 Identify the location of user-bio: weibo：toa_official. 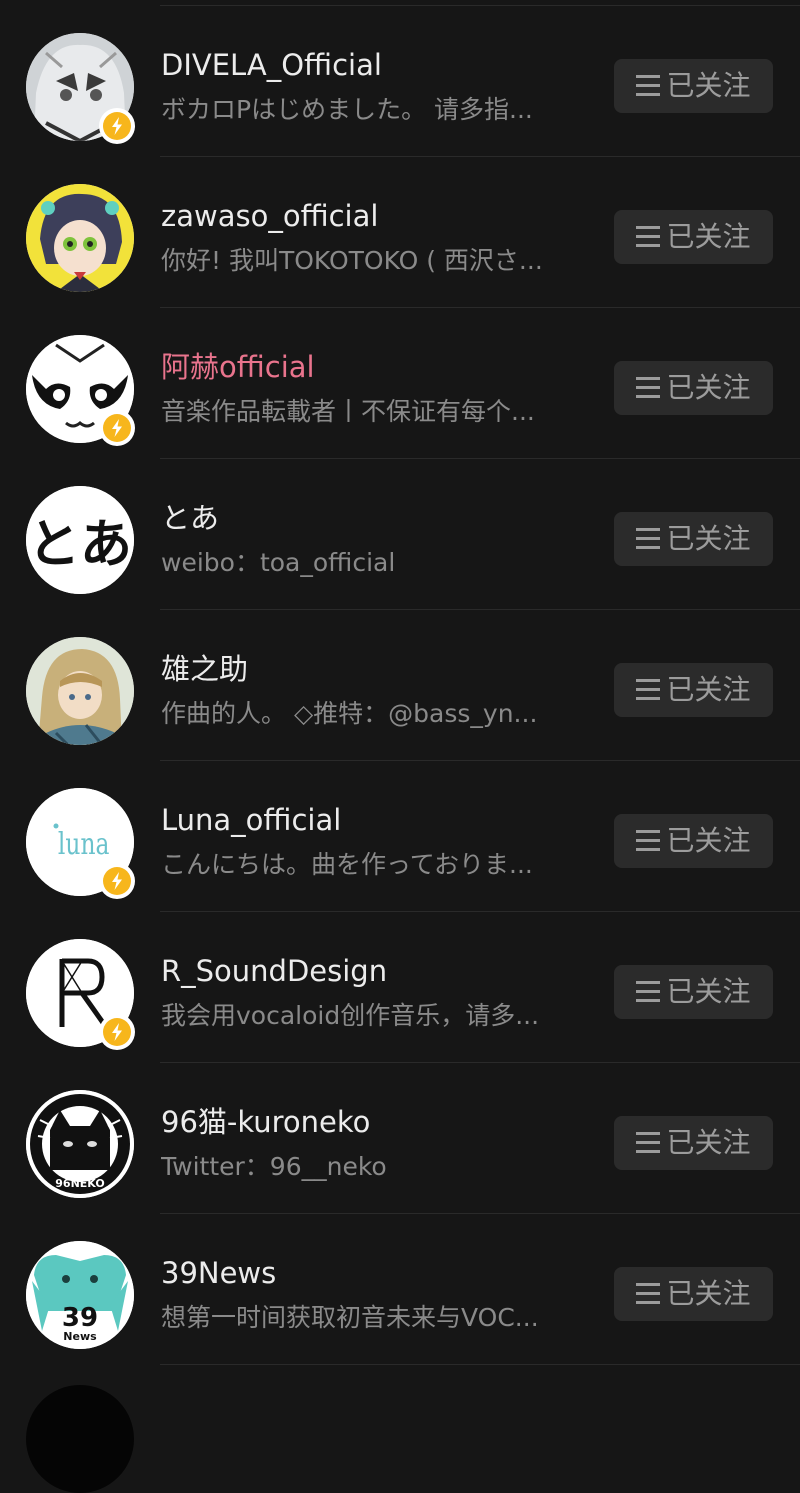
(278, 562).